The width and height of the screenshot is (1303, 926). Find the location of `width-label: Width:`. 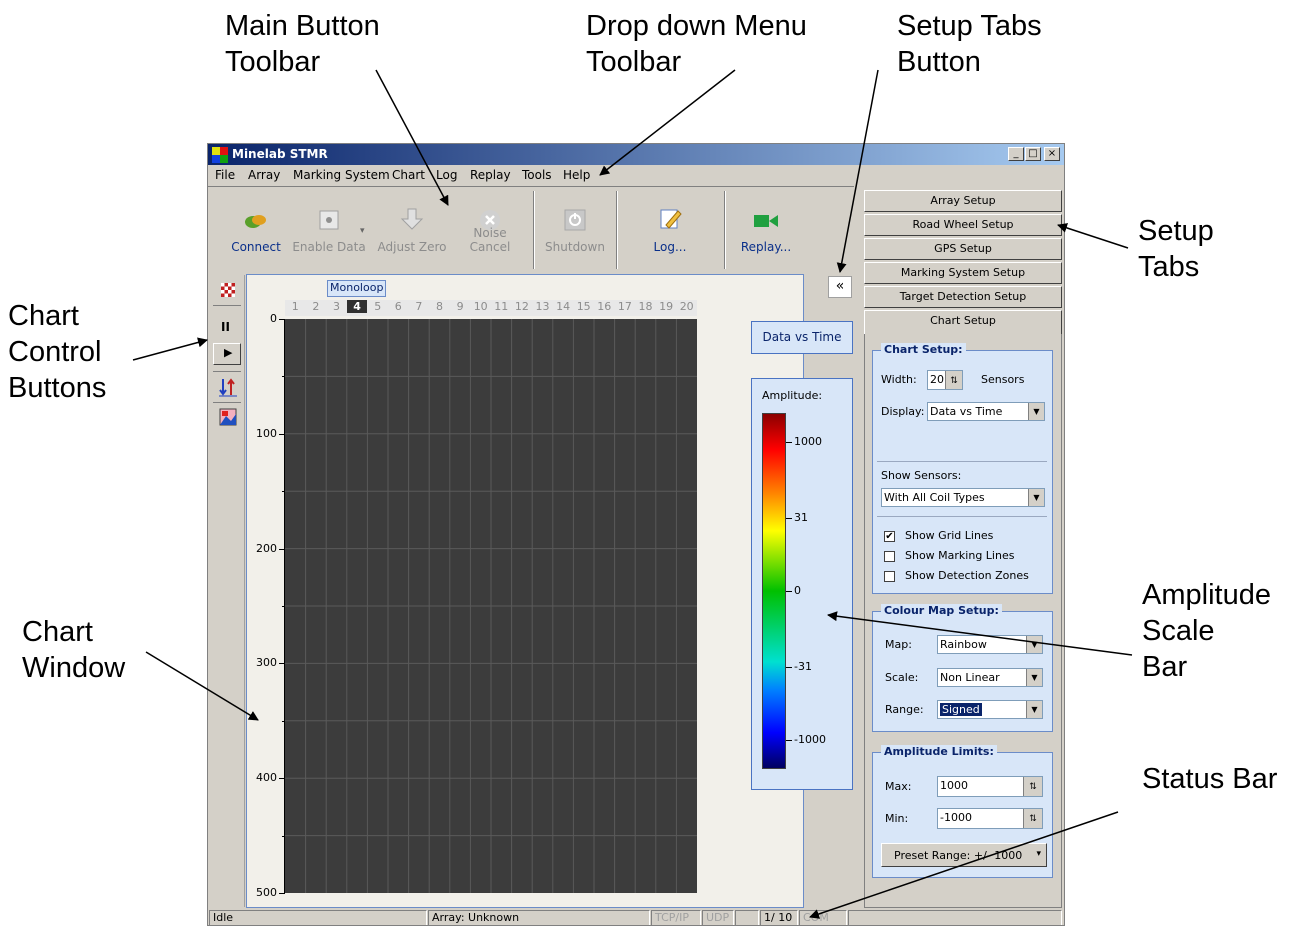

width-label: Width: is located at coordinates (899, 379).